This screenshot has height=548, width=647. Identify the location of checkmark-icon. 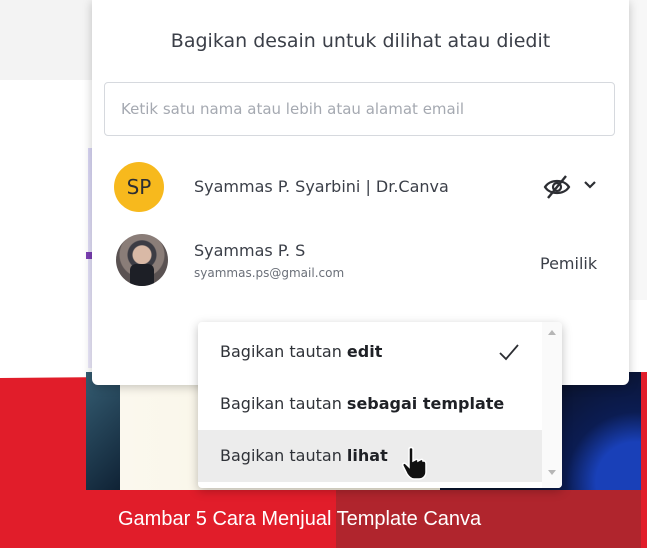
(509, 352).